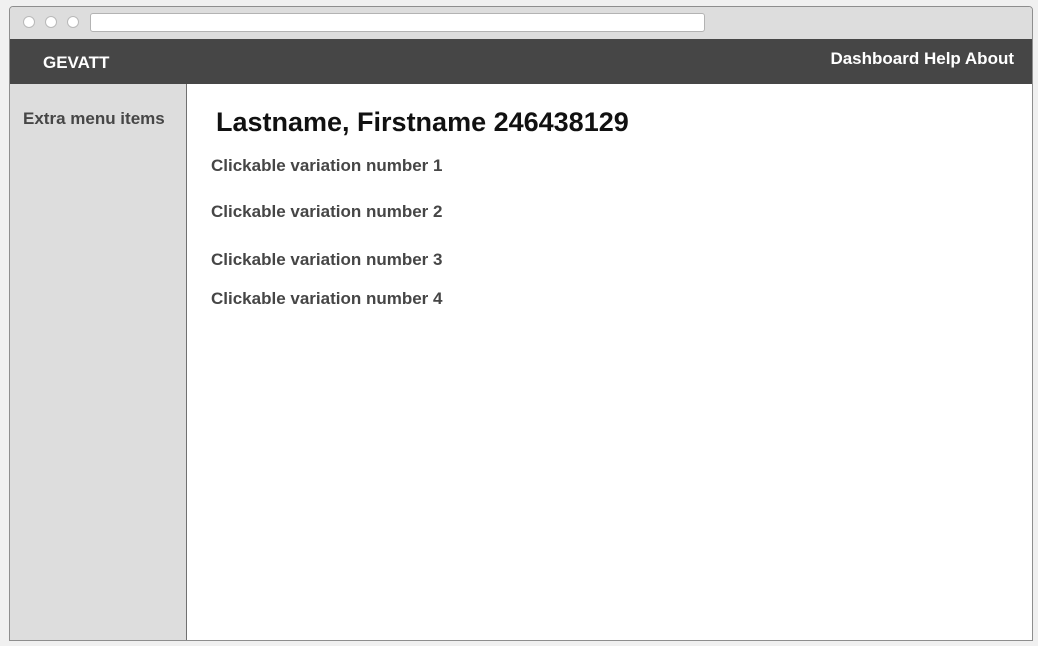  What do you see at coordinates (397, 22) in the screenshot?
I see `address-bar` at bounding box center [397, 22].